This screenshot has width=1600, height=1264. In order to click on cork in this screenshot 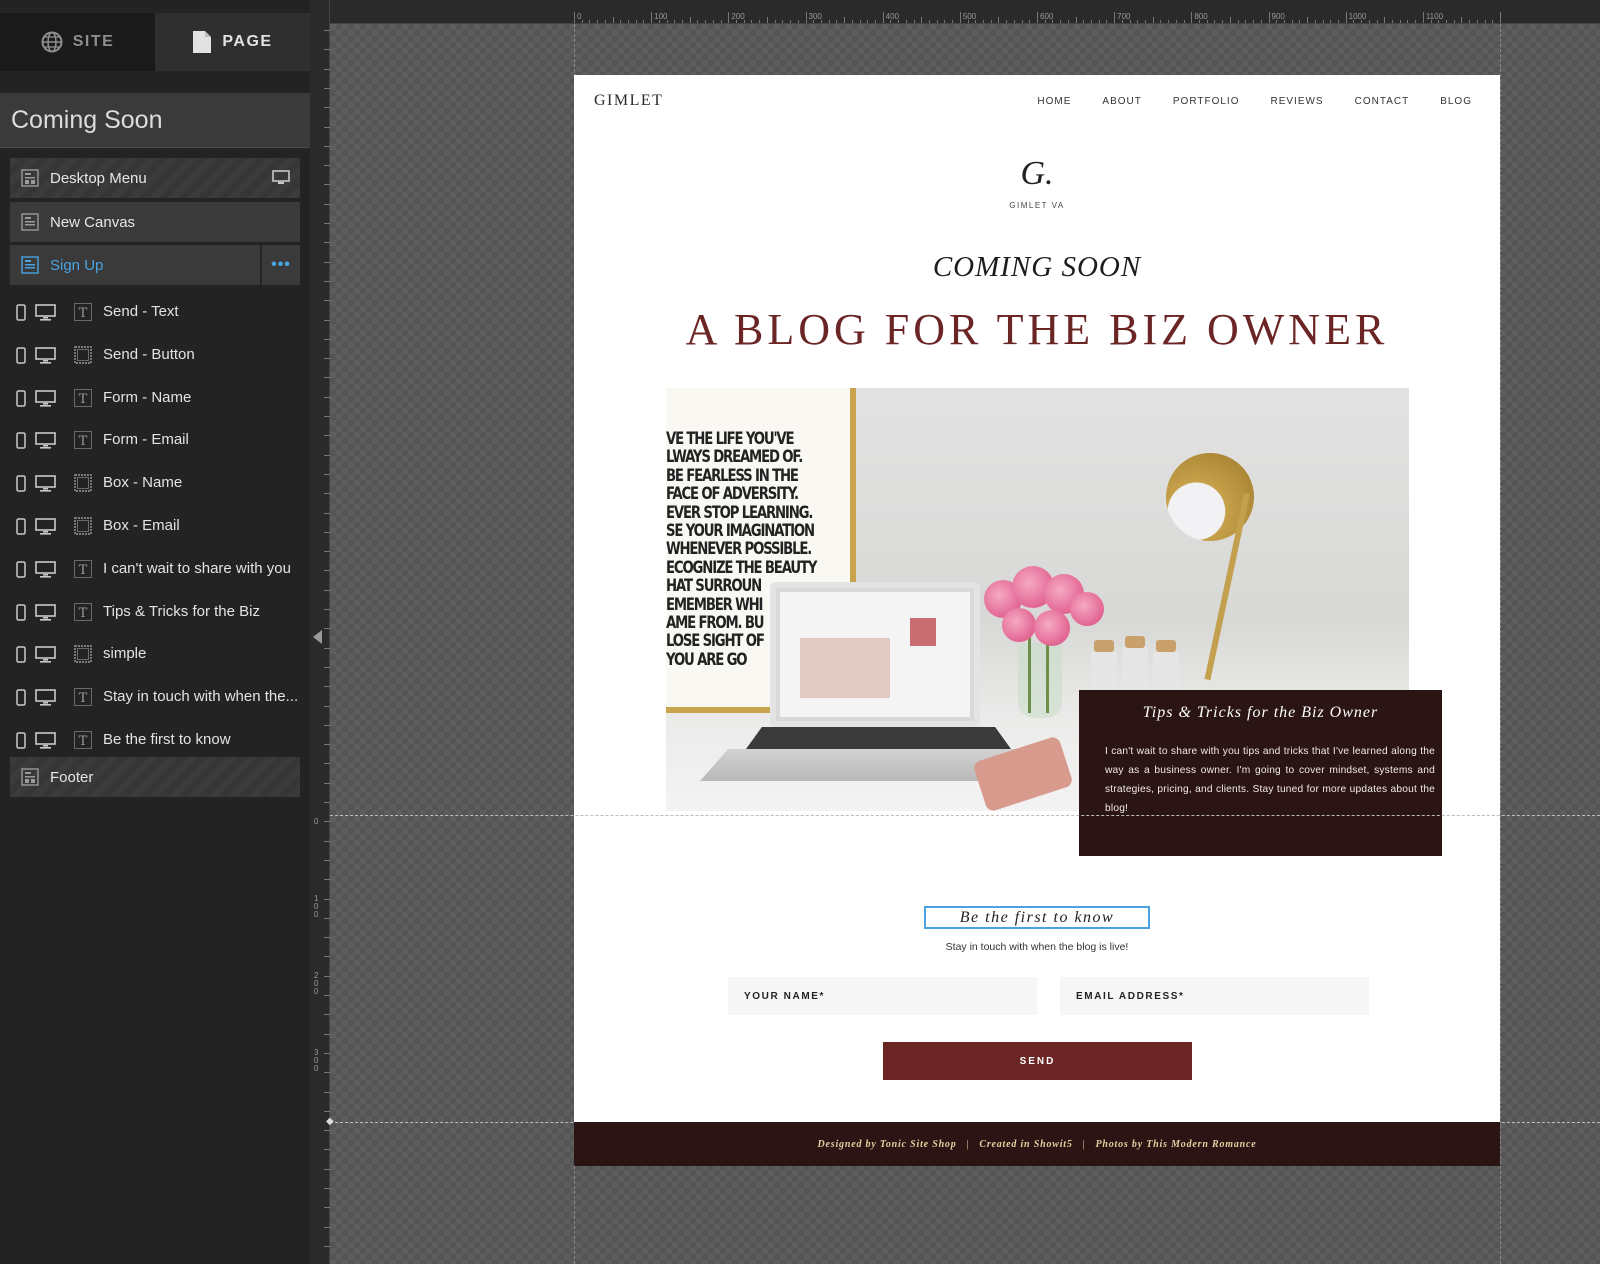, I will do `click(1104, 646)`.